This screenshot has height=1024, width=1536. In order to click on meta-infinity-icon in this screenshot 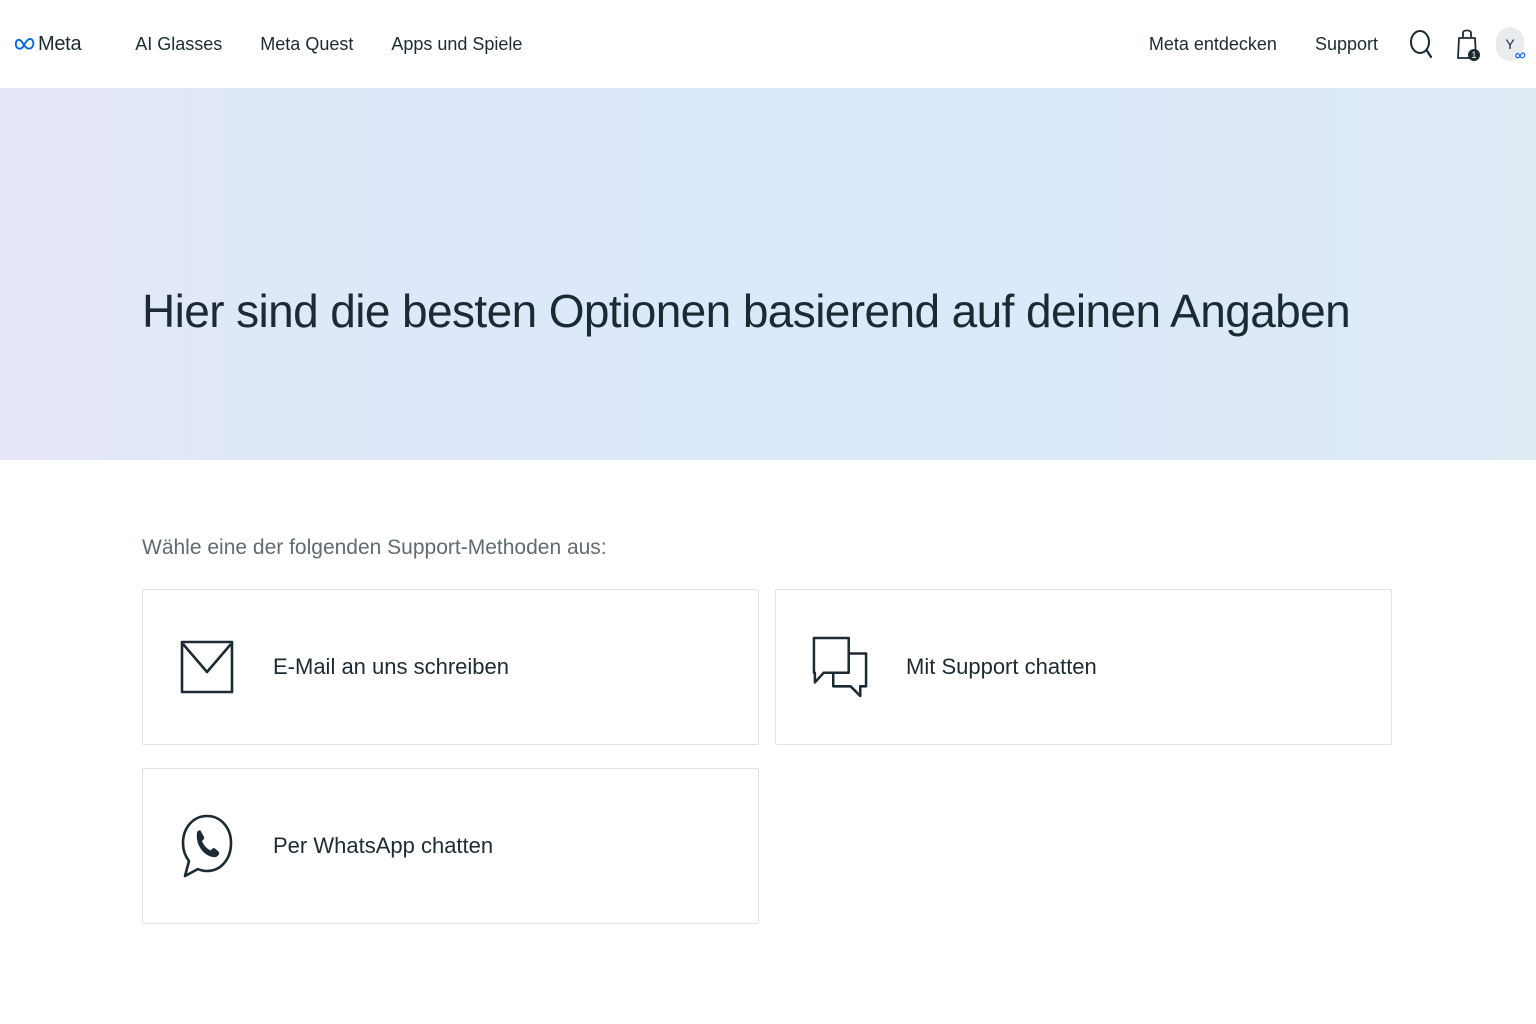, I will do `click(24, 44)`.